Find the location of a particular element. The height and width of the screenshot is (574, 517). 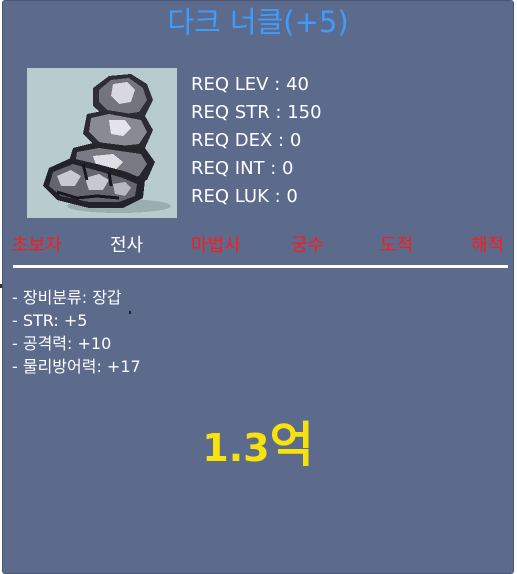

req-dex: REQ DEX : 0 is located at coordinates (246, 140).